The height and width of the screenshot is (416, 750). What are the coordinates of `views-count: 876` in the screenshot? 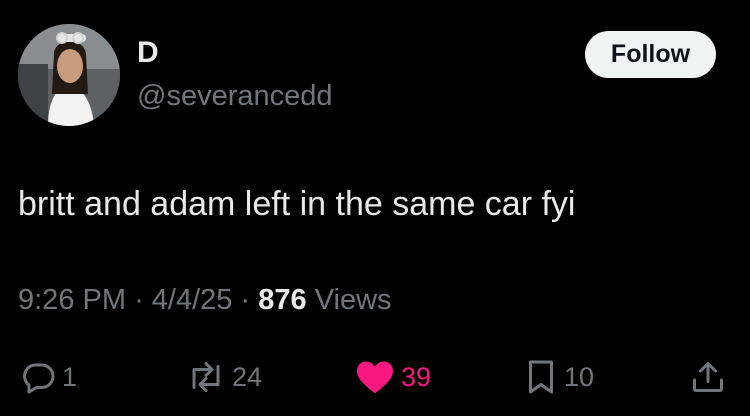 It's located at (282, 300).